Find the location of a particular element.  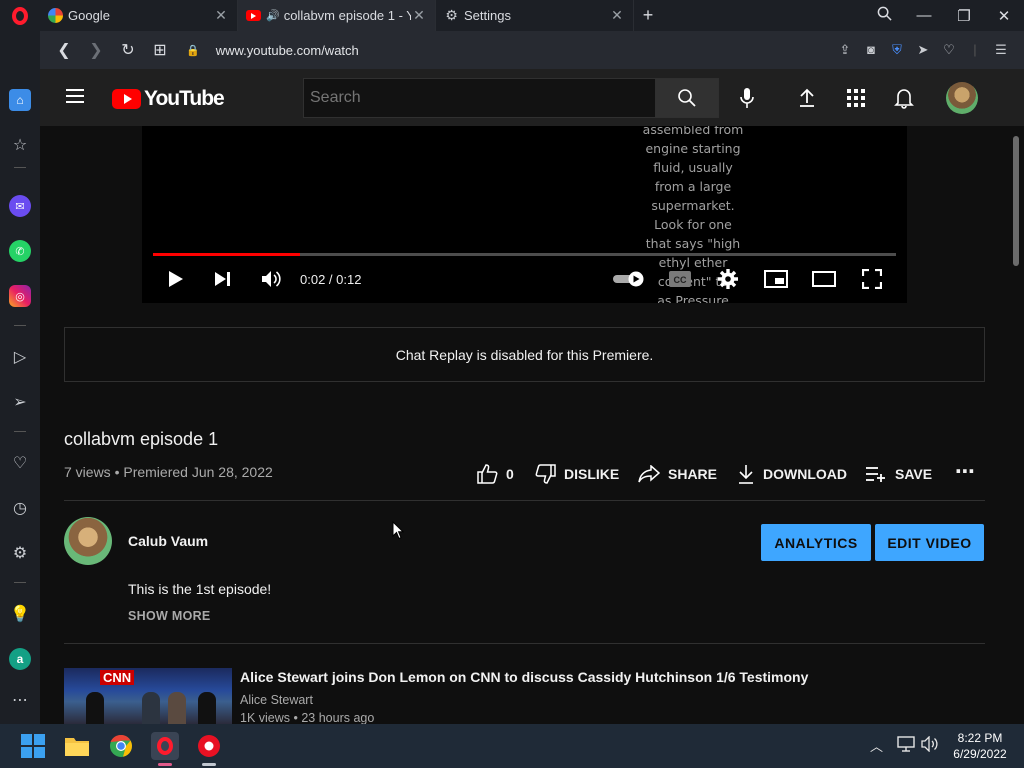

player-icon: ▷ is located at coordinates (20, 357).